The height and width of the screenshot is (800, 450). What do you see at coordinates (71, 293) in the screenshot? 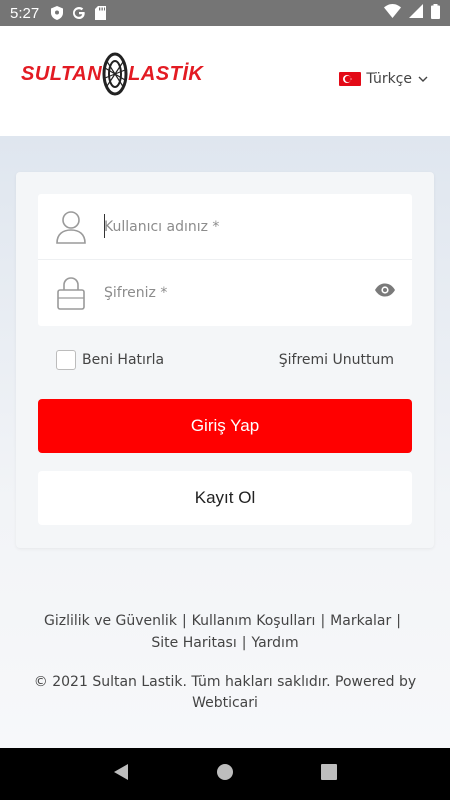
I see `lock-icon` at bounding box center [71, 293].